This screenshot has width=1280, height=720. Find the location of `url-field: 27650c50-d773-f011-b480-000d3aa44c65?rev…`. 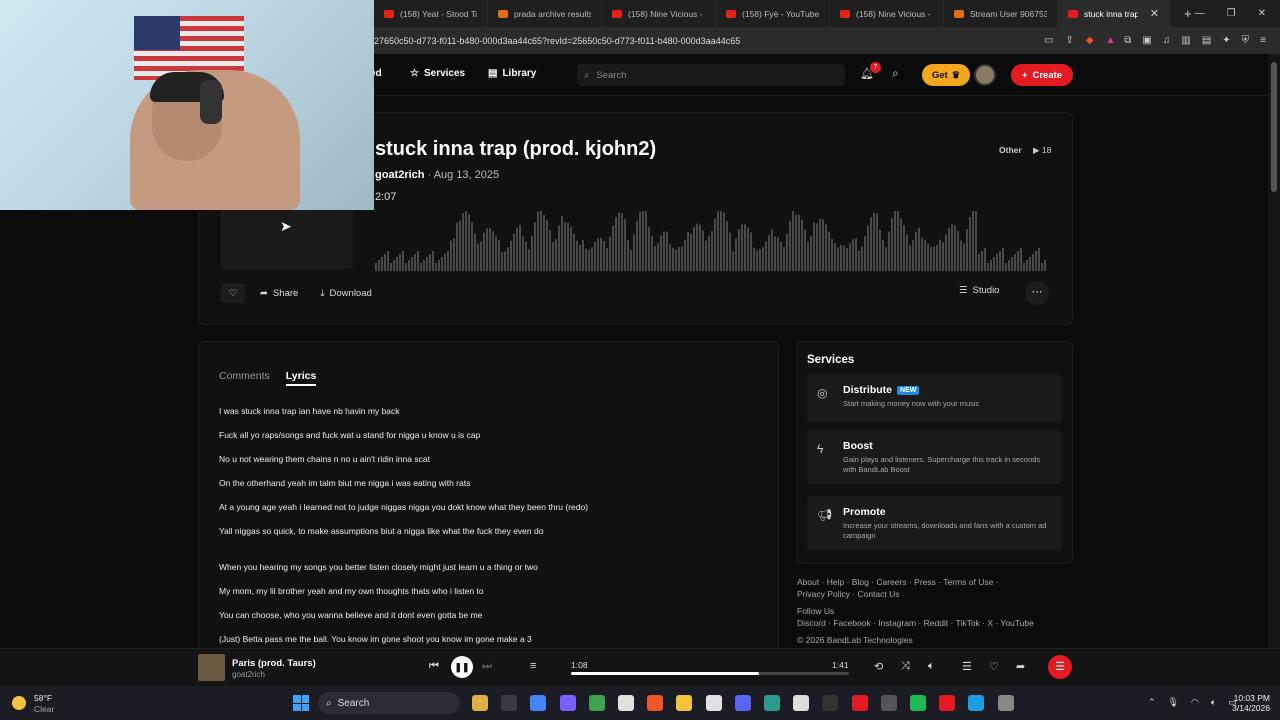

url-field: 27650c50-d773-f011-b480-000d3aa44c65?rev… is located at coordinates (634, 41).